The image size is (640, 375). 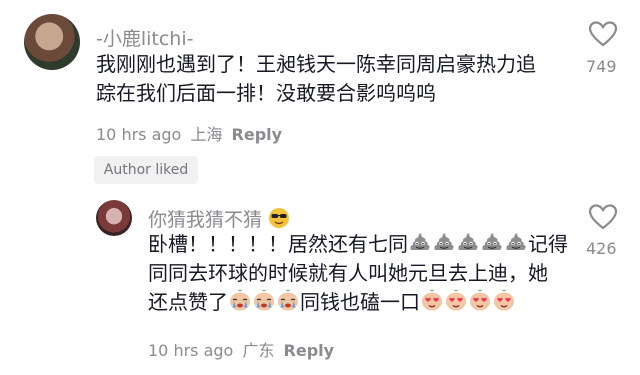 What do you see at coordinates (348, 273) in the screenshot?
I see `comment-line: 同同去环球的时候就有人叫她元旦去上迪，她` at bounding box center [348, 273].